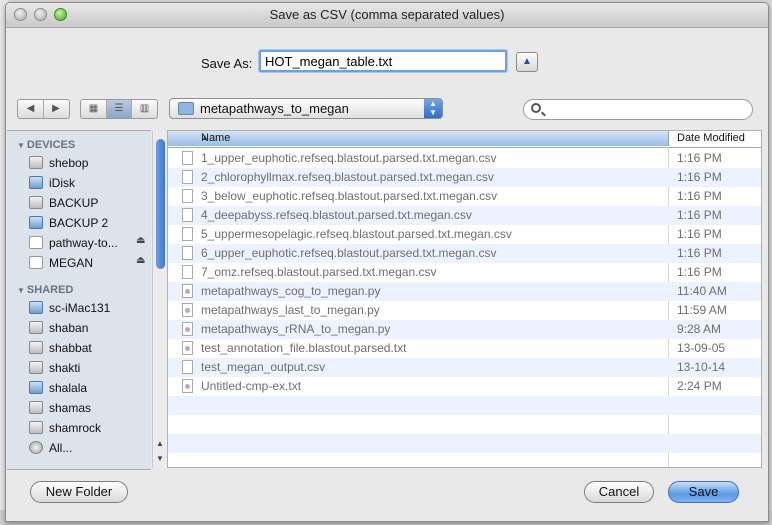 The height and width of the screenshot is (525, 772). What do you see at coordinates (619, 492) in the screenshot?
I see `cancel-button: Cancel` at bounding box center [619, 492].